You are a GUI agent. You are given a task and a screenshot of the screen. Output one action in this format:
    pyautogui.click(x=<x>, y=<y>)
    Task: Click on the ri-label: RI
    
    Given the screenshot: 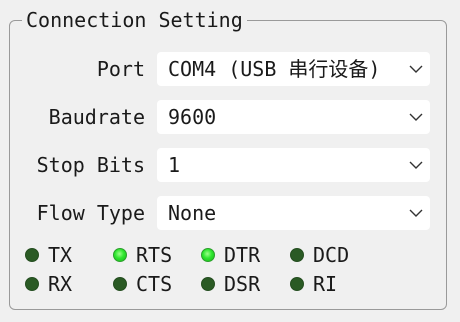 What is the action you would take?
    pyautogui.click(x=325, y=284)
    